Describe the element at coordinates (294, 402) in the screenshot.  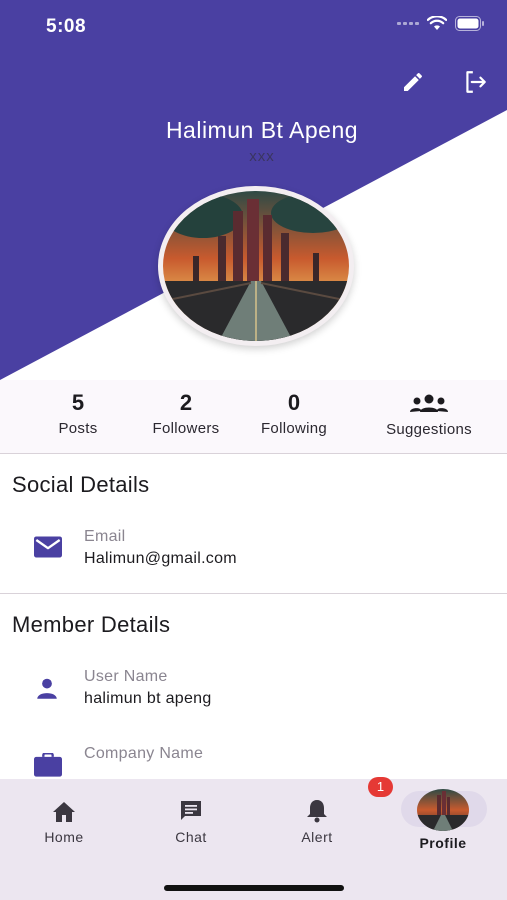
I see `following-count: 0` at that location.